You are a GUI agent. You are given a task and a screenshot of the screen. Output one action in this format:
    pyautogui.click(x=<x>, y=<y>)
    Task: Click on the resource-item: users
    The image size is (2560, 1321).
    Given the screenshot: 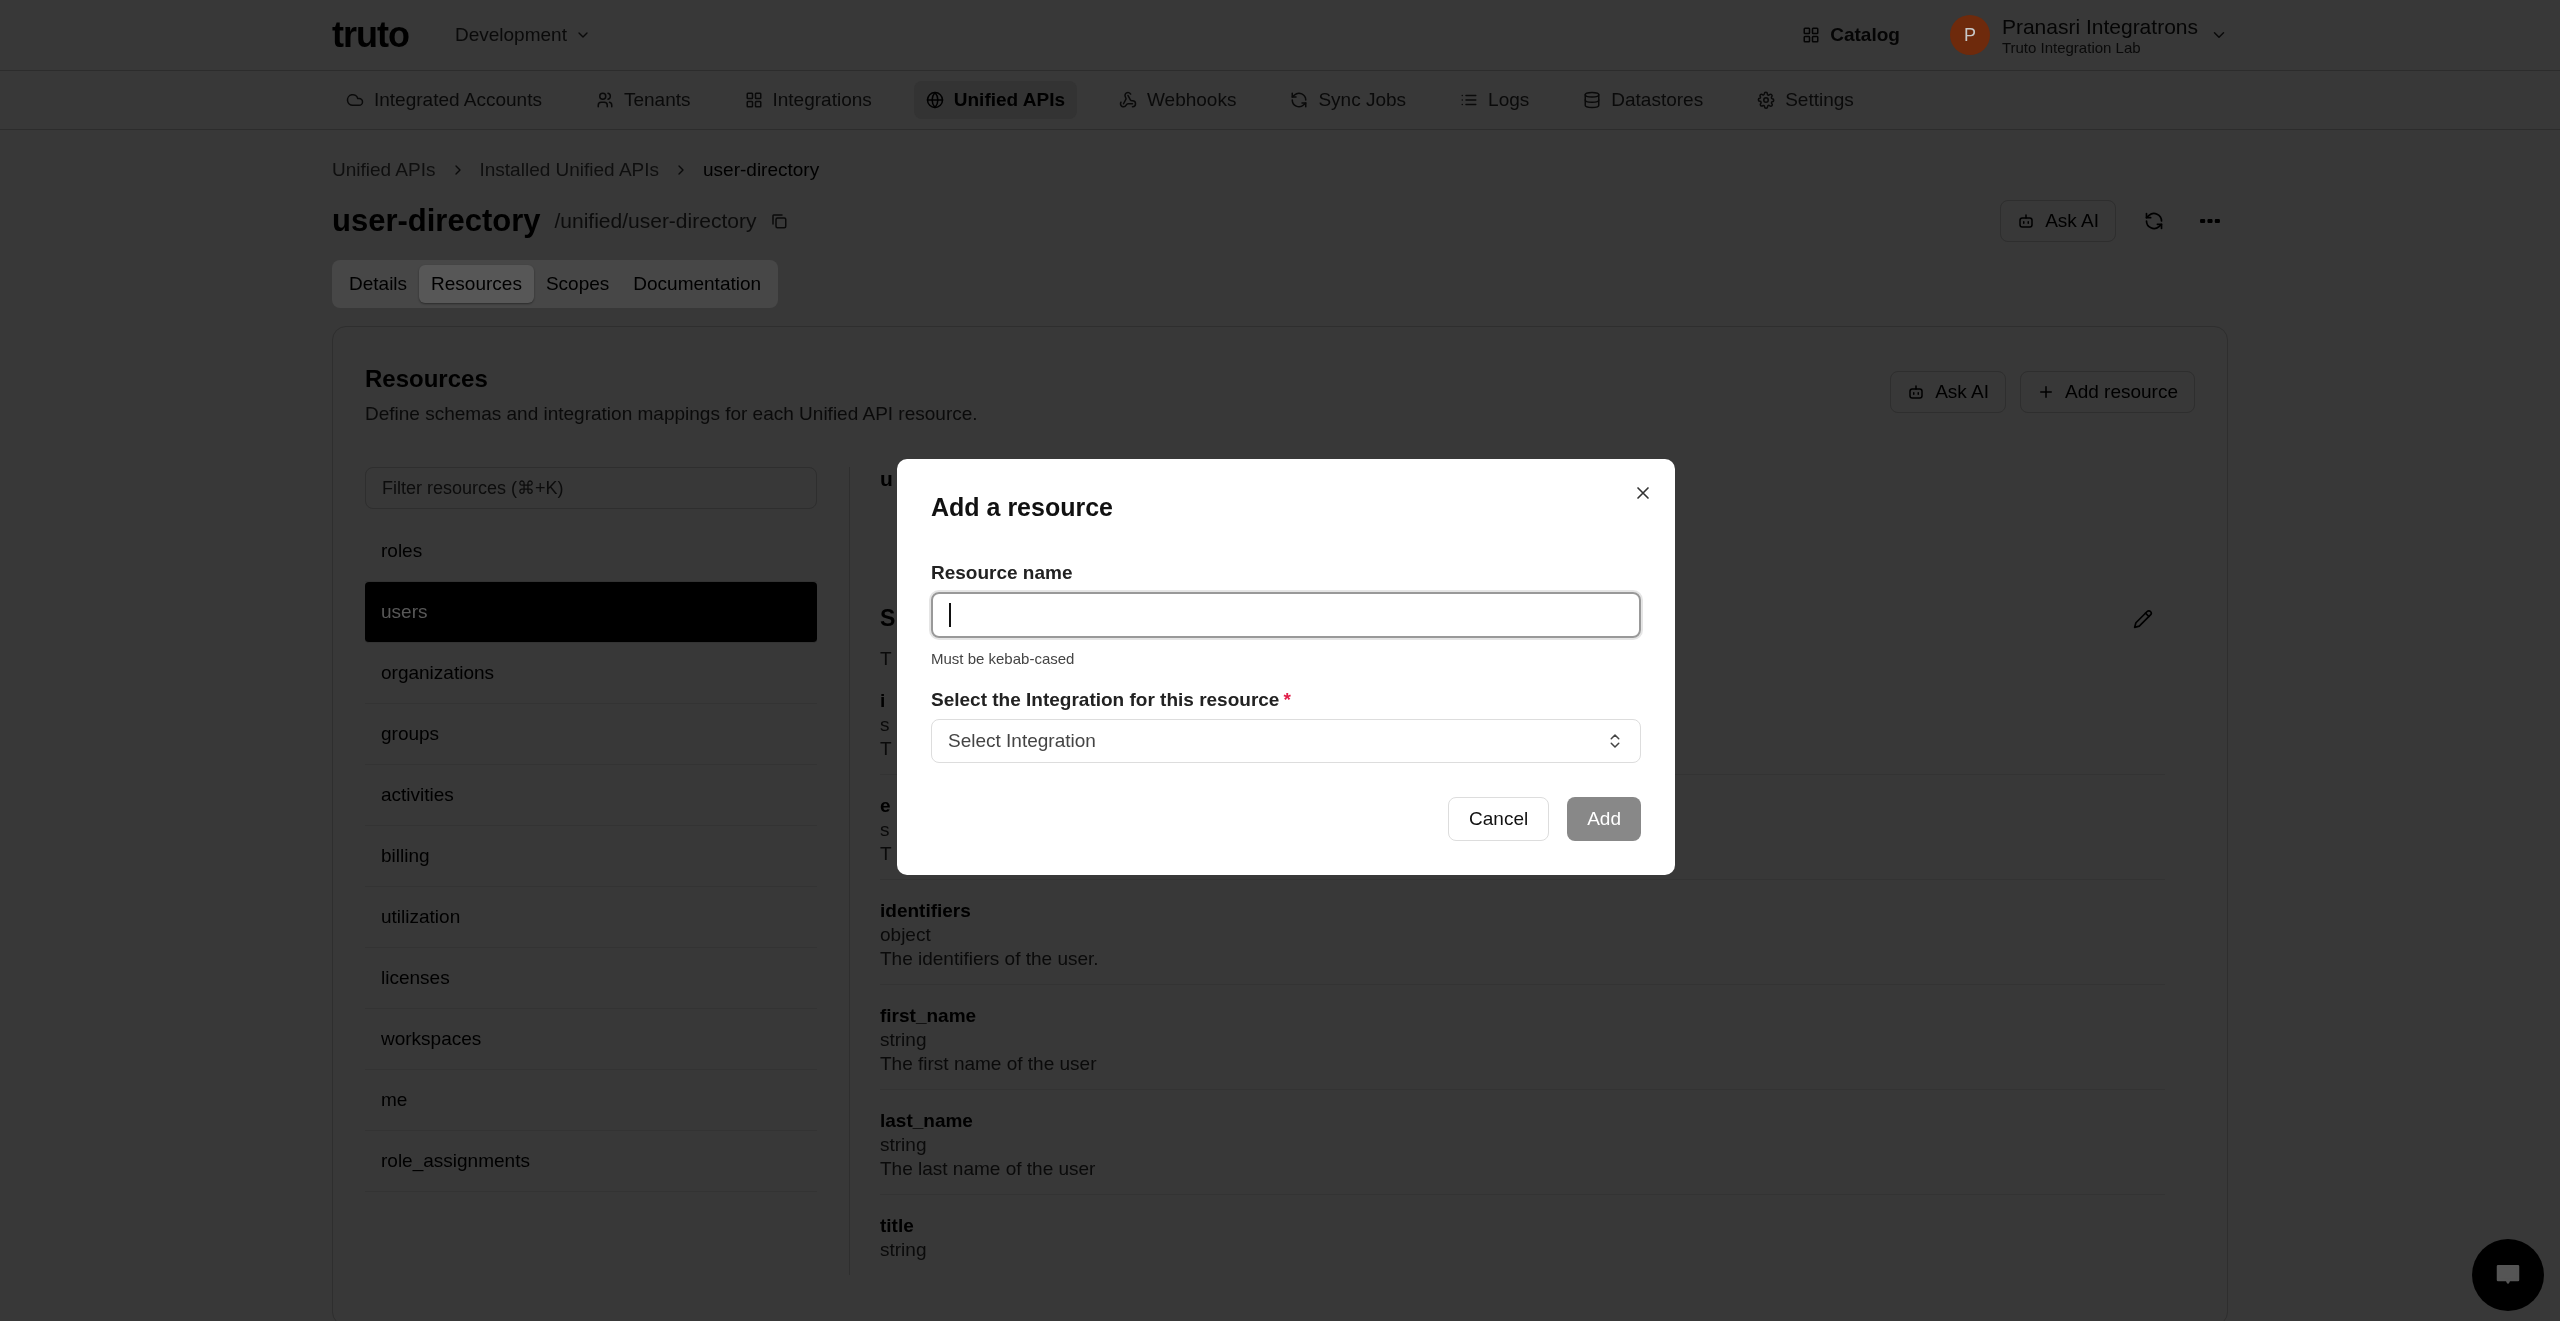 What is the action you would take?
    pyautogui.click(x=591, y=612)
    